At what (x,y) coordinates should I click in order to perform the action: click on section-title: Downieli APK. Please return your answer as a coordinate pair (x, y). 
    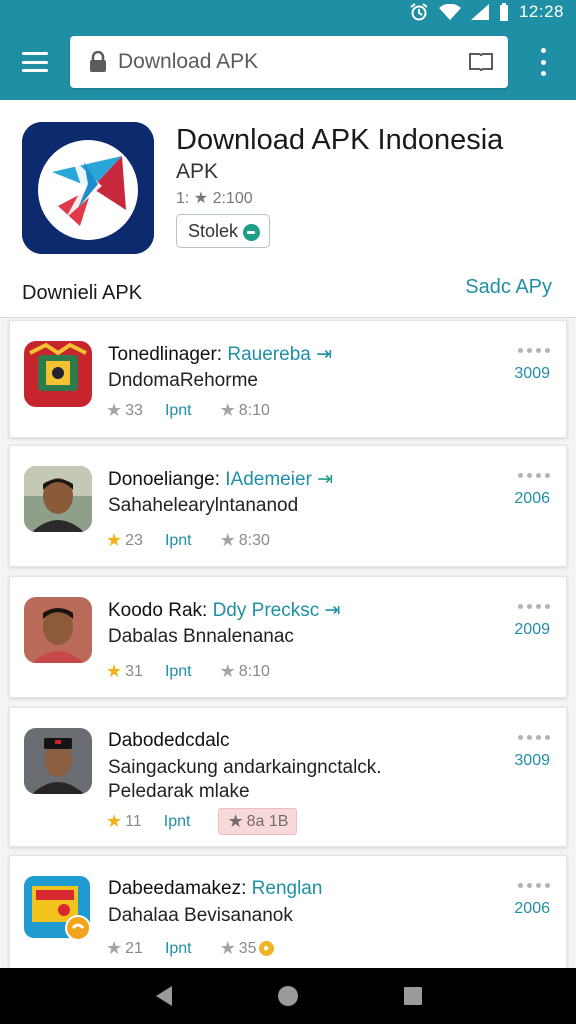
    Looking at the image, I should click on (82, 293).